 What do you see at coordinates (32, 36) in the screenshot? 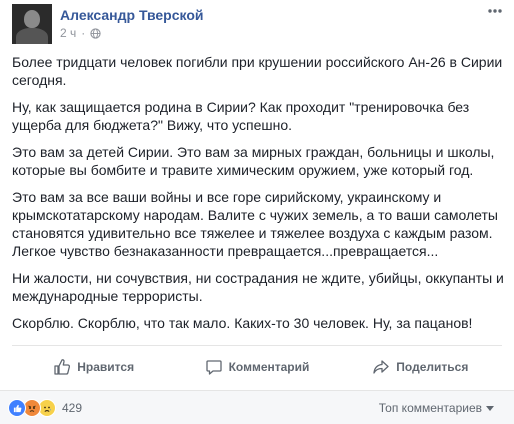
I see `avatar-body` at bounding box center [32, 36].